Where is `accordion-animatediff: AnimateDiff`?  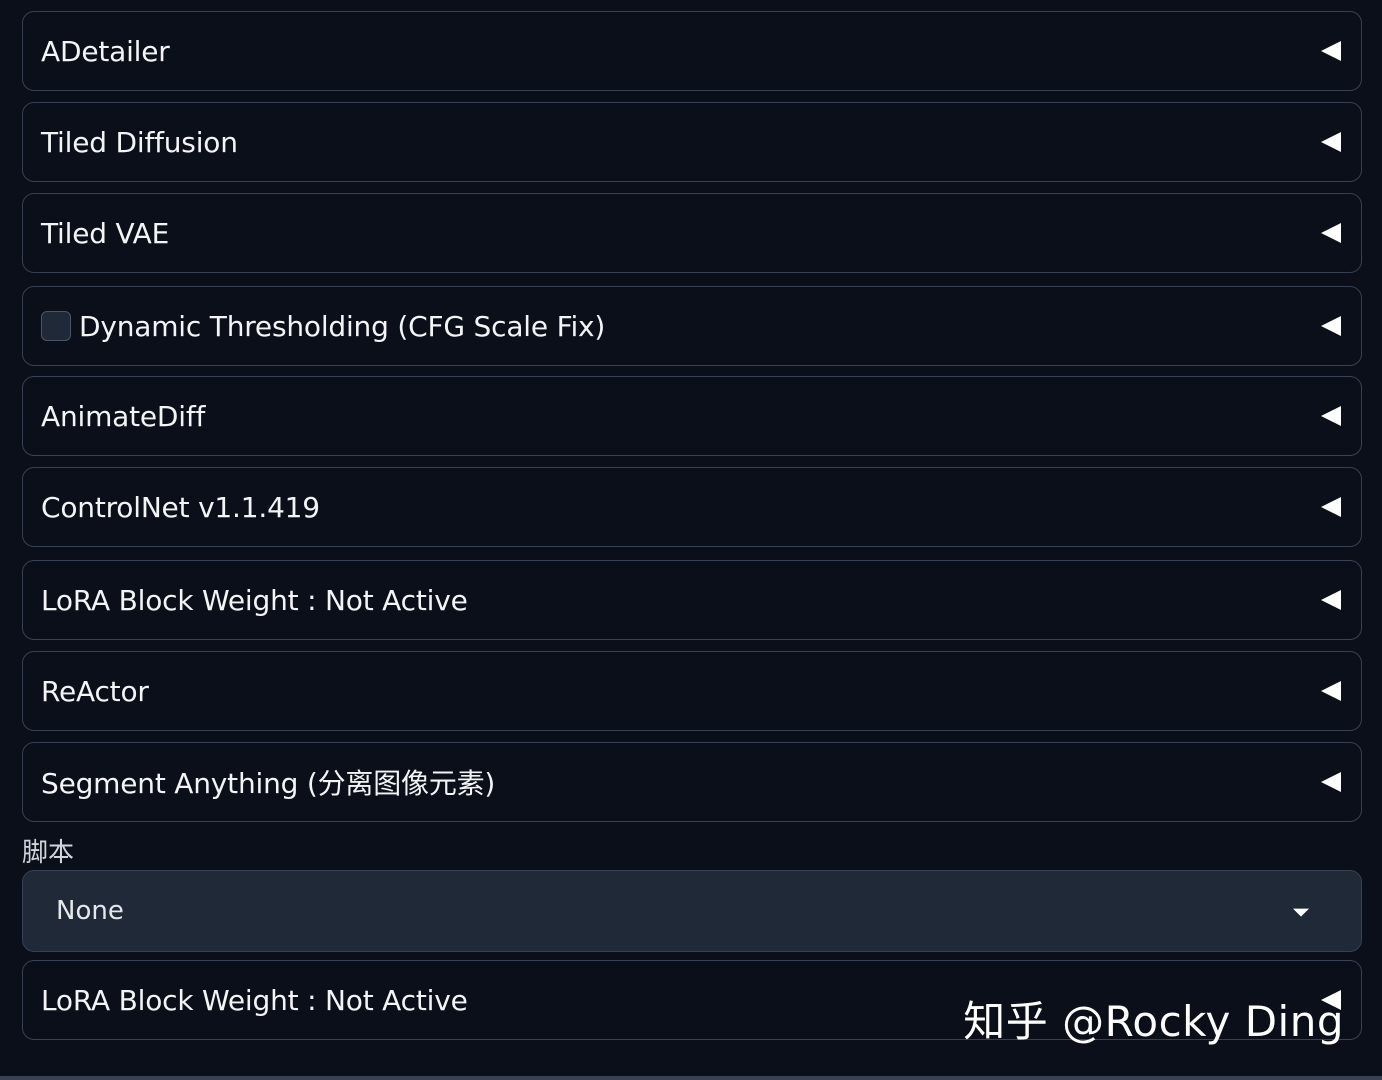 accordion-animatediff: AnimateDiff is located at coordinates (692, 416).